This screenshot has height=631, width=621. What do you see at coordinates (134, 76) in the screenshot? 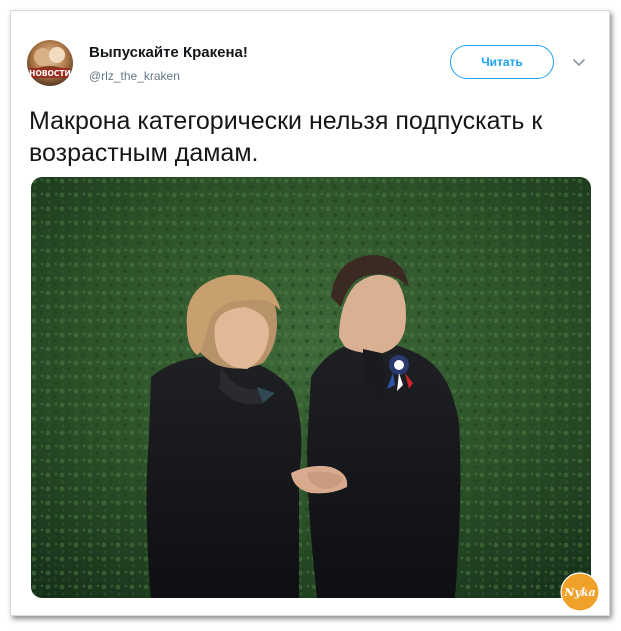
I see `author-handle: @rlz_the_kraken` at bounding box center [134, 76].